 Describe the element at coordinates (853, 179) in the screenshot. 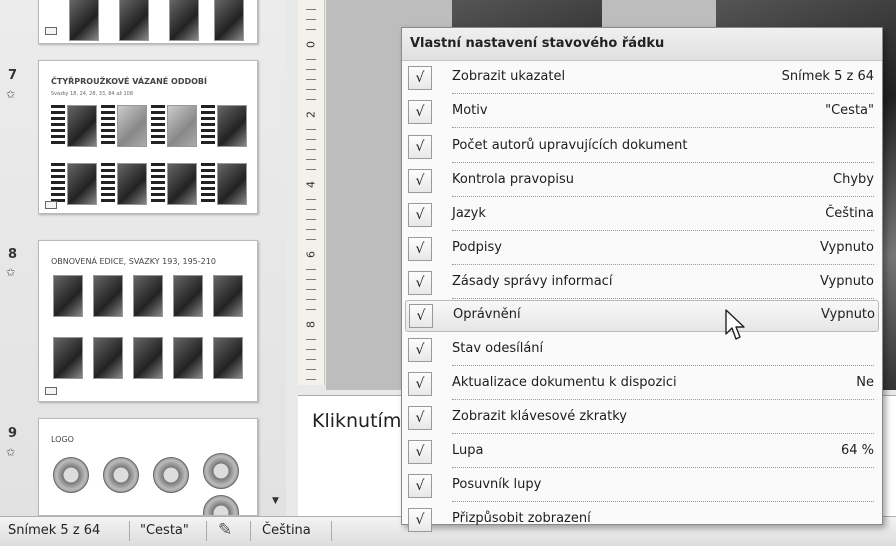

I see `menu-item-value: Chyby` at that location.